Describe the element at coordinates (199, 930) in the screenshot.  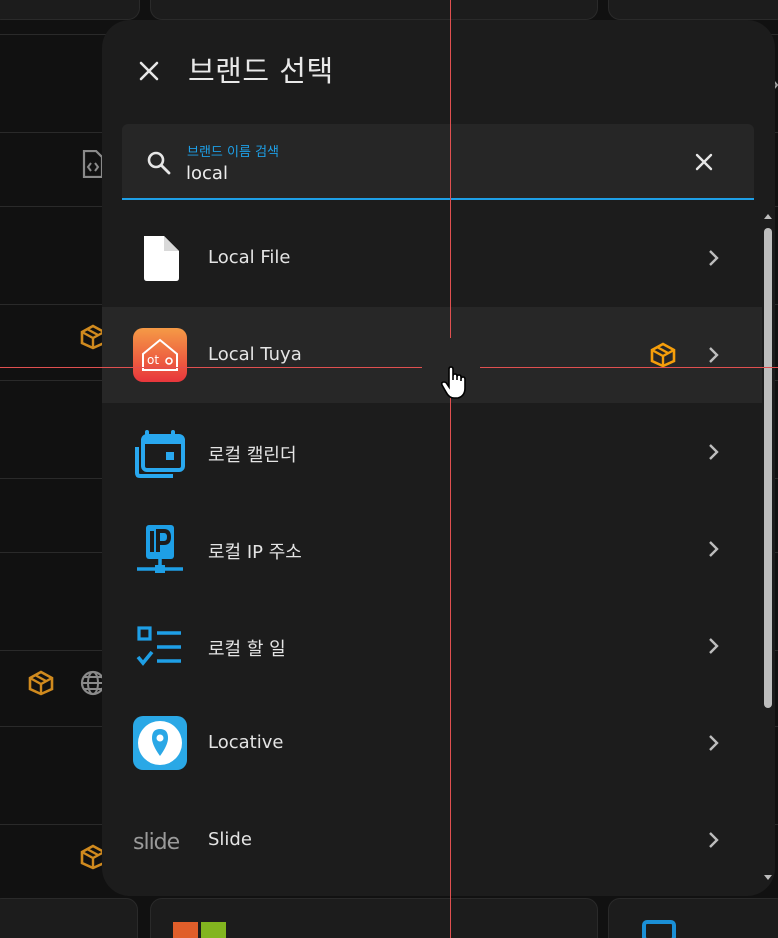
I see `microsoft-logo` at that location.